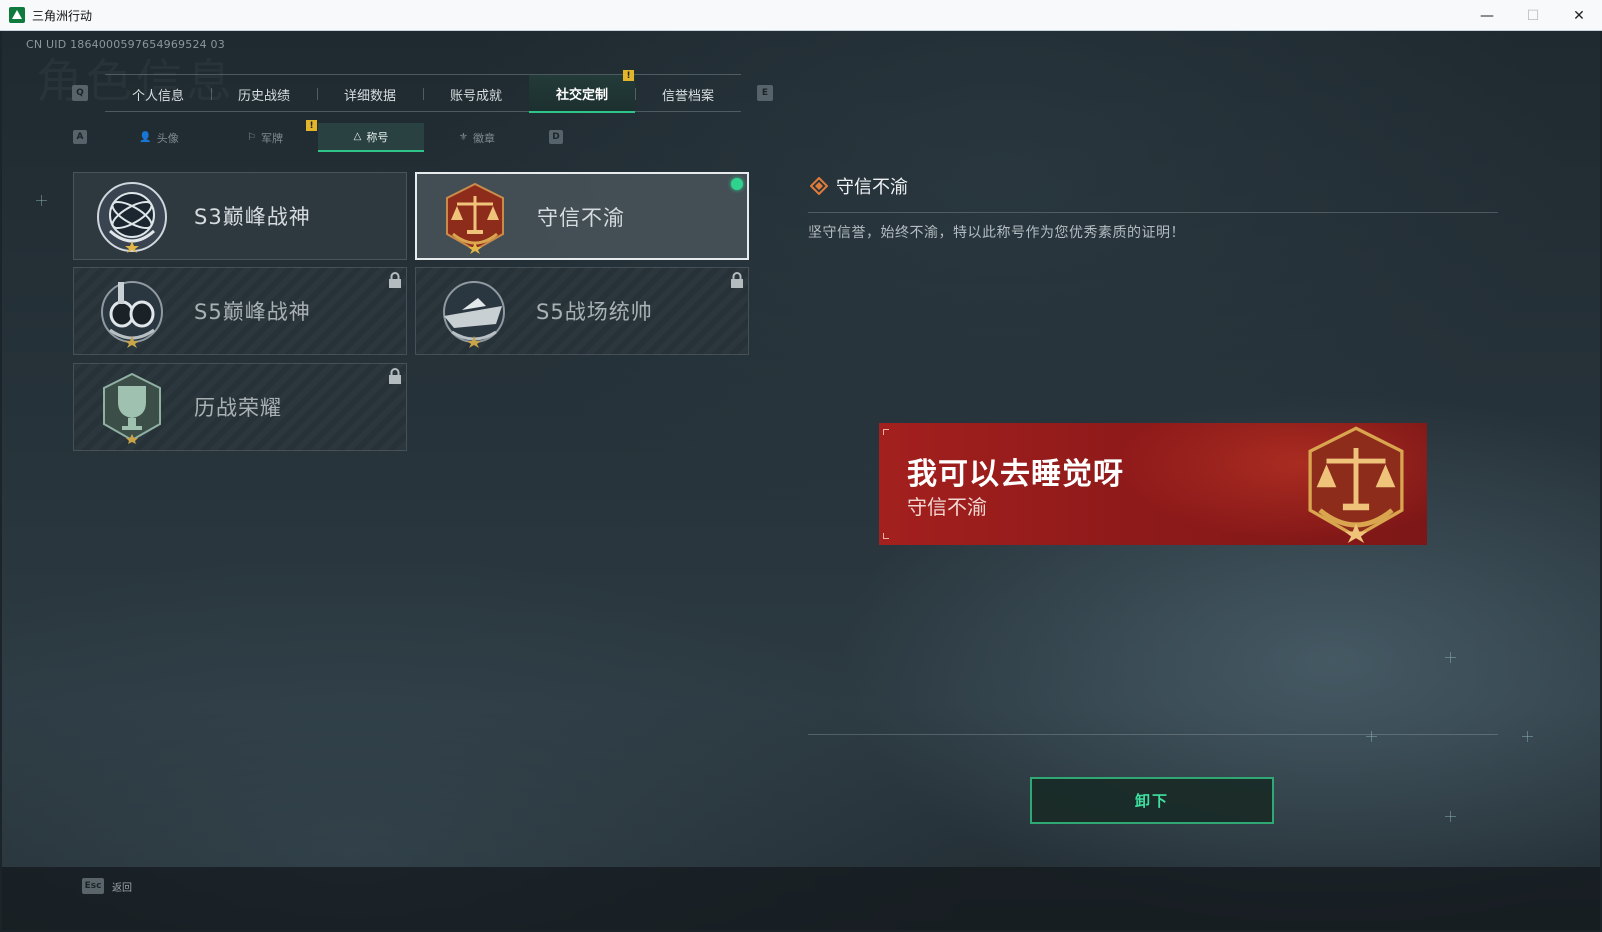 This screenshot has width=1602, height=932. I want to click on back-button: Esc 返回, so click(107, 886).